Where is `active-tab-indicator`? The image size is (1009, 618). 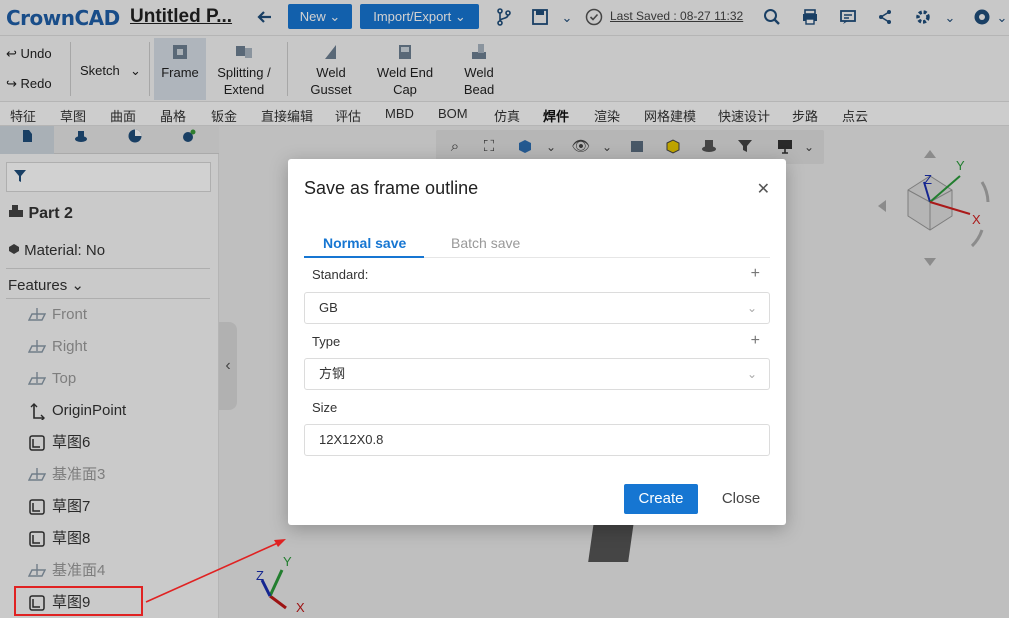 active-tab-indicator is located at coordinates (364, 257).